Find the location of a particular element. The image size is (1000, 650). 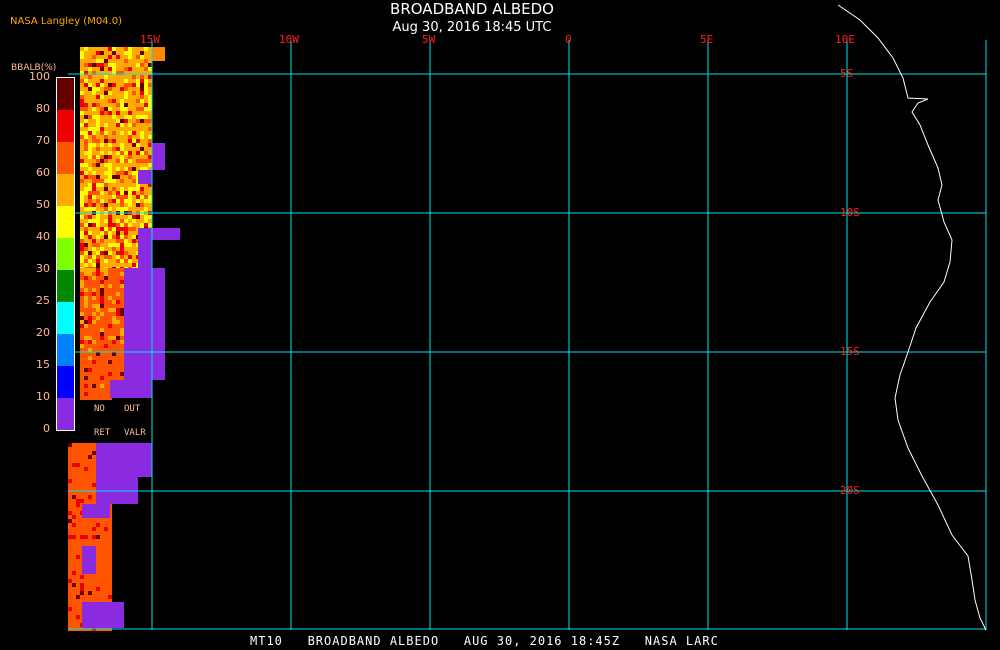

no-ret-label-2: RET is located at coordinates (102, 433).